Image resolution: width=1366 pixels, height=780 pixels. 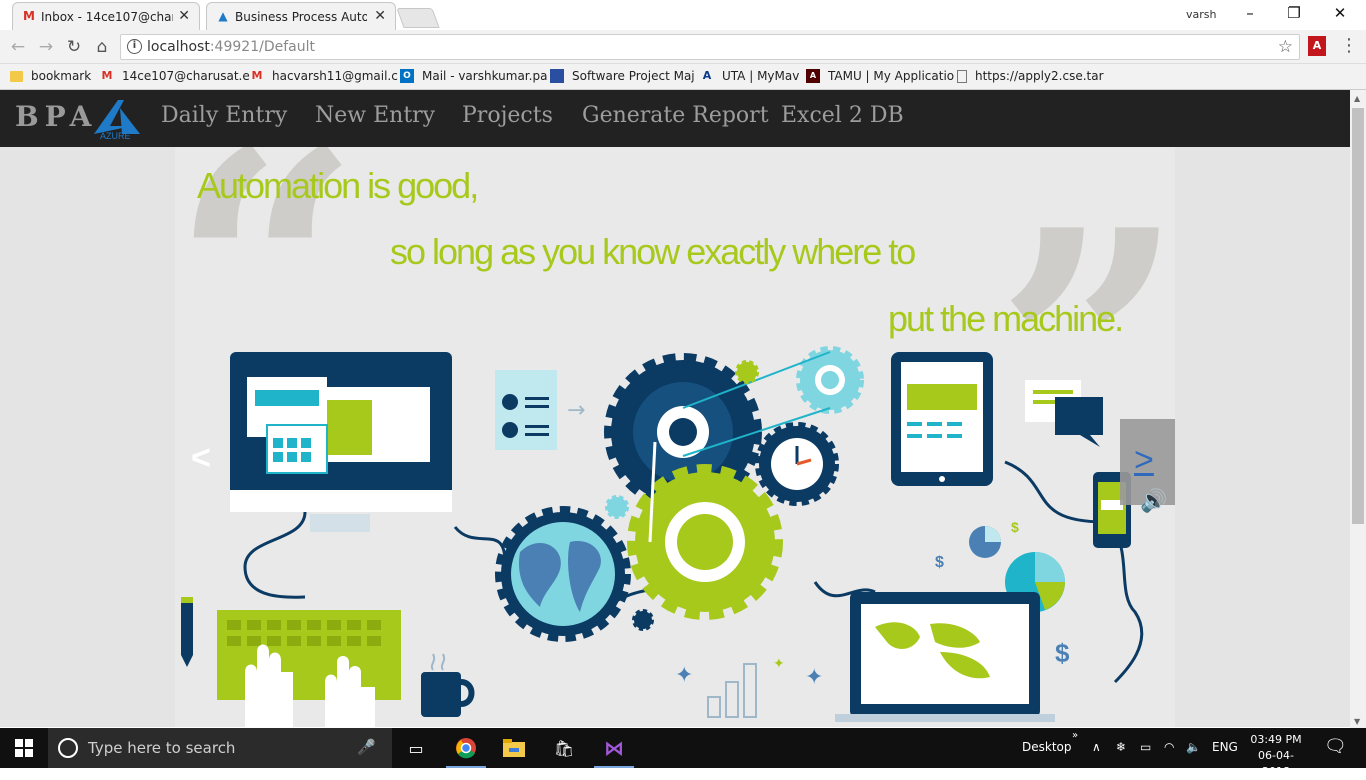 I want to click on url-host: localhost, so click(x=178, y=47).